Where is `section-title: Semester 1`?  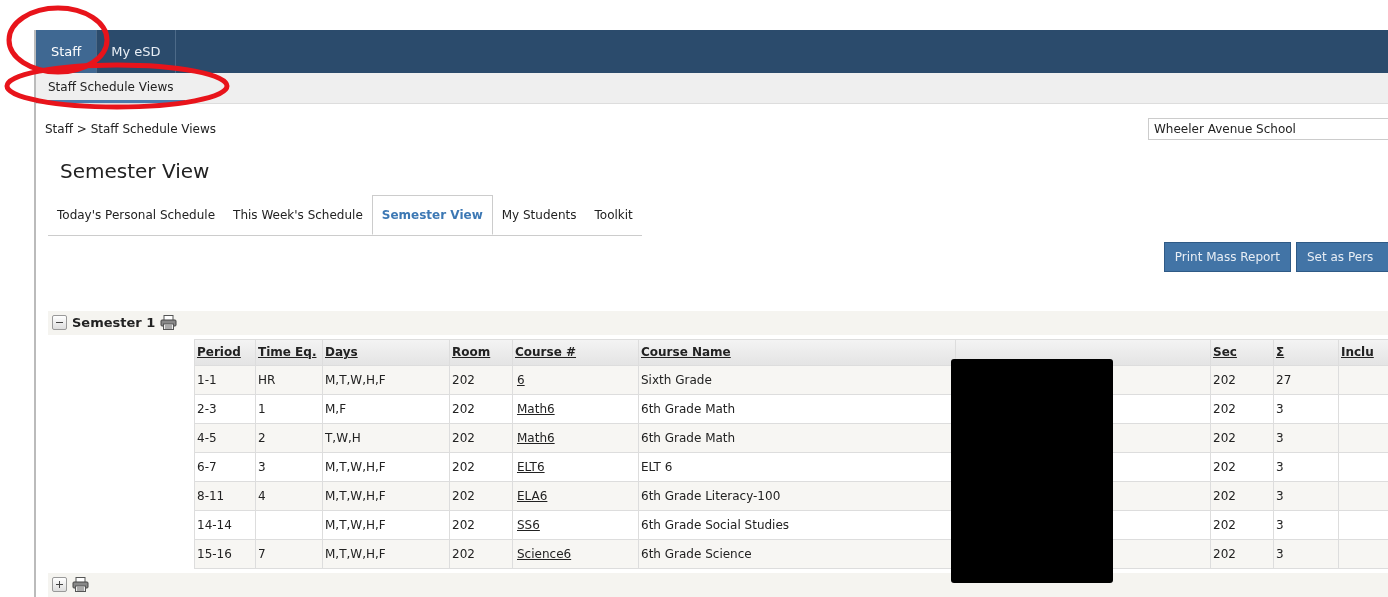
section-title: Semester 1 is located at coordinates (114, 323).